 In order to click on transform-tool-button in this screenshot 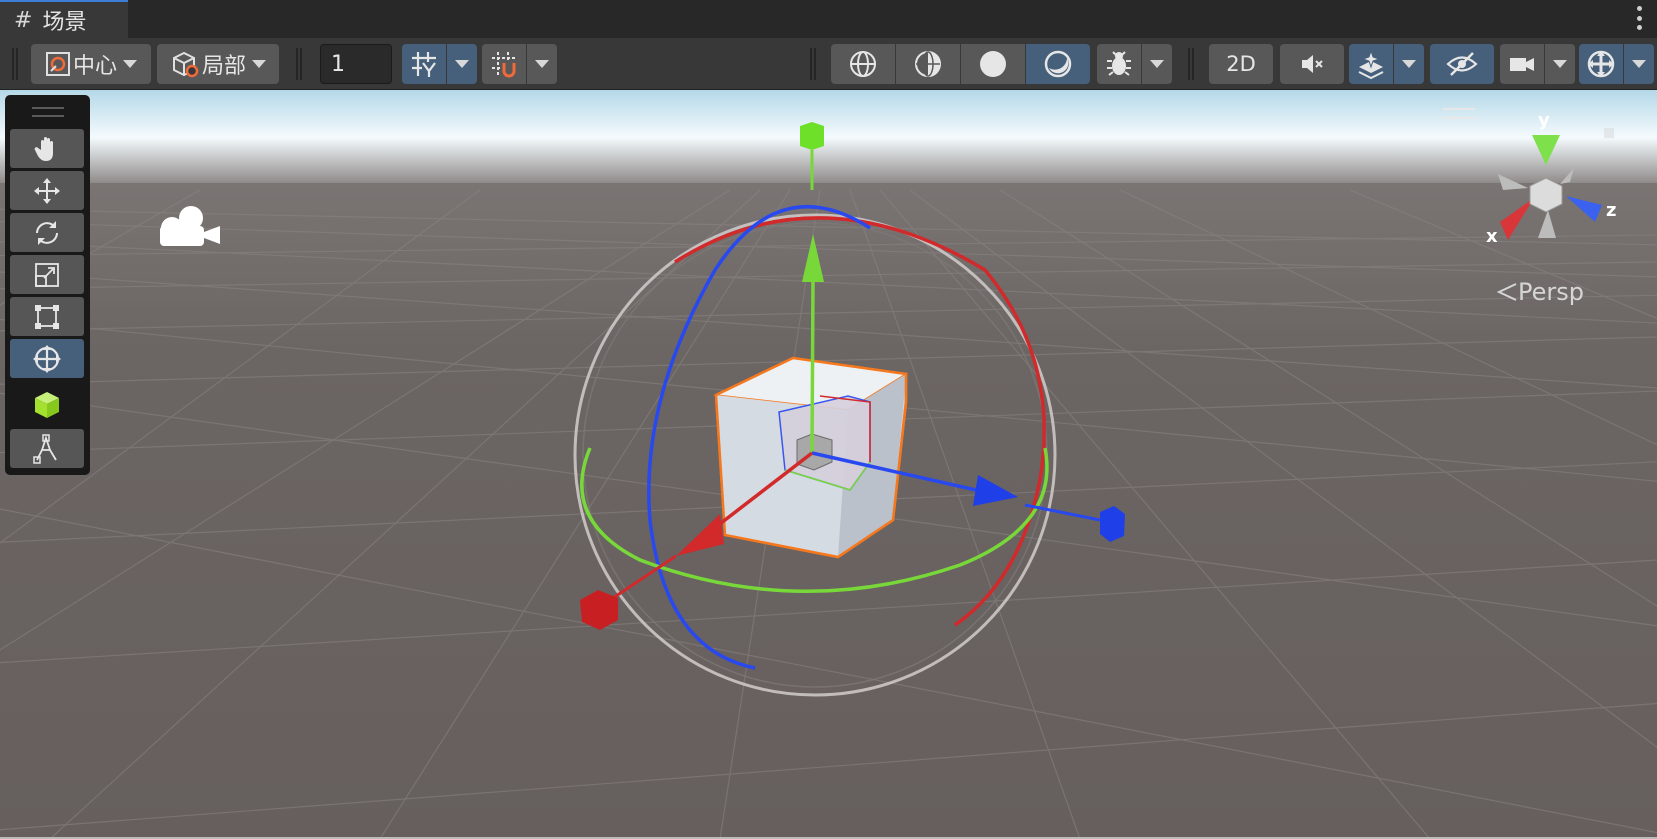, I will do `click(47, 358)`.